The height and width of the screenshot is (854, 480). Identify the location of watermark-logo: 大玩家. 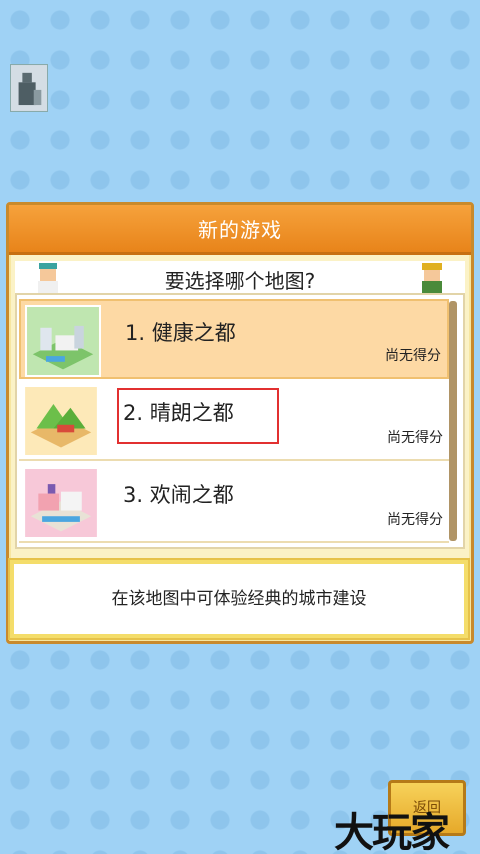
(392, 832).